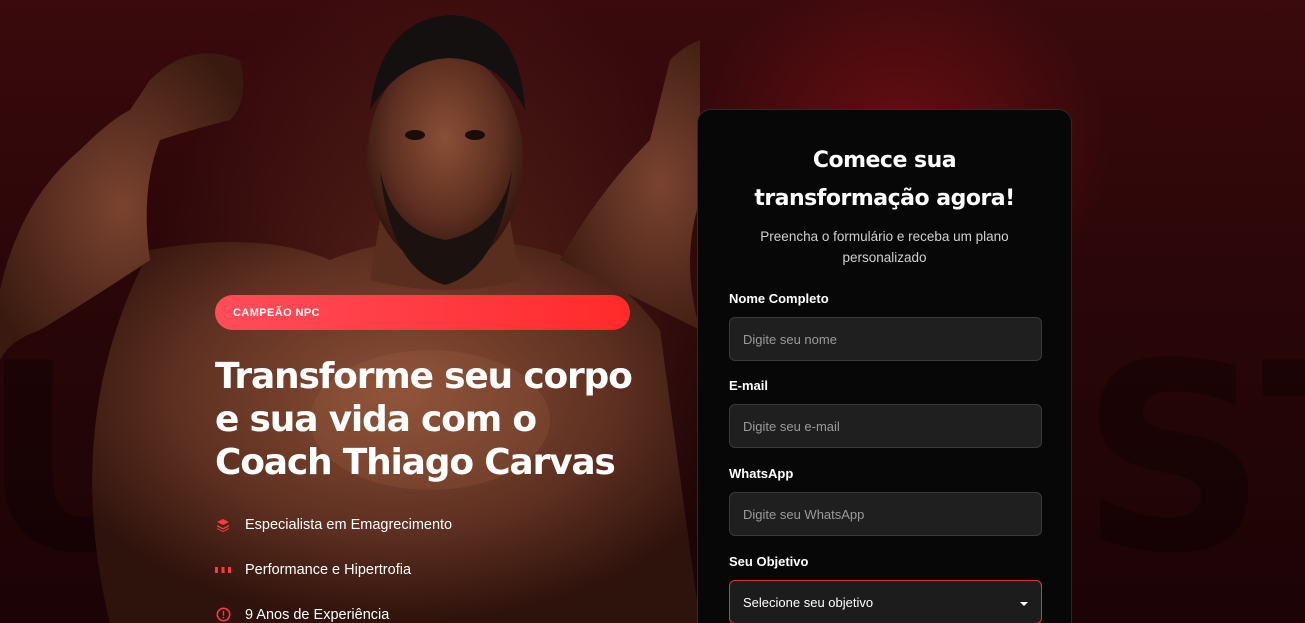  I want to click on goal-field-group: Seu Objetivo Selecione seu objetivo, so click(885, 588).